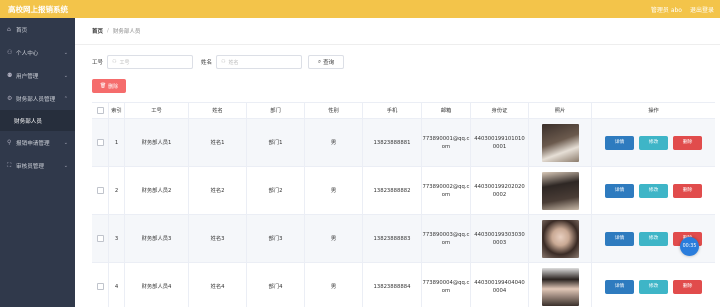 This screenshot has height=307, width=720. I want to click on cell-gonghao: 财务部人员2, so click(157, 190).